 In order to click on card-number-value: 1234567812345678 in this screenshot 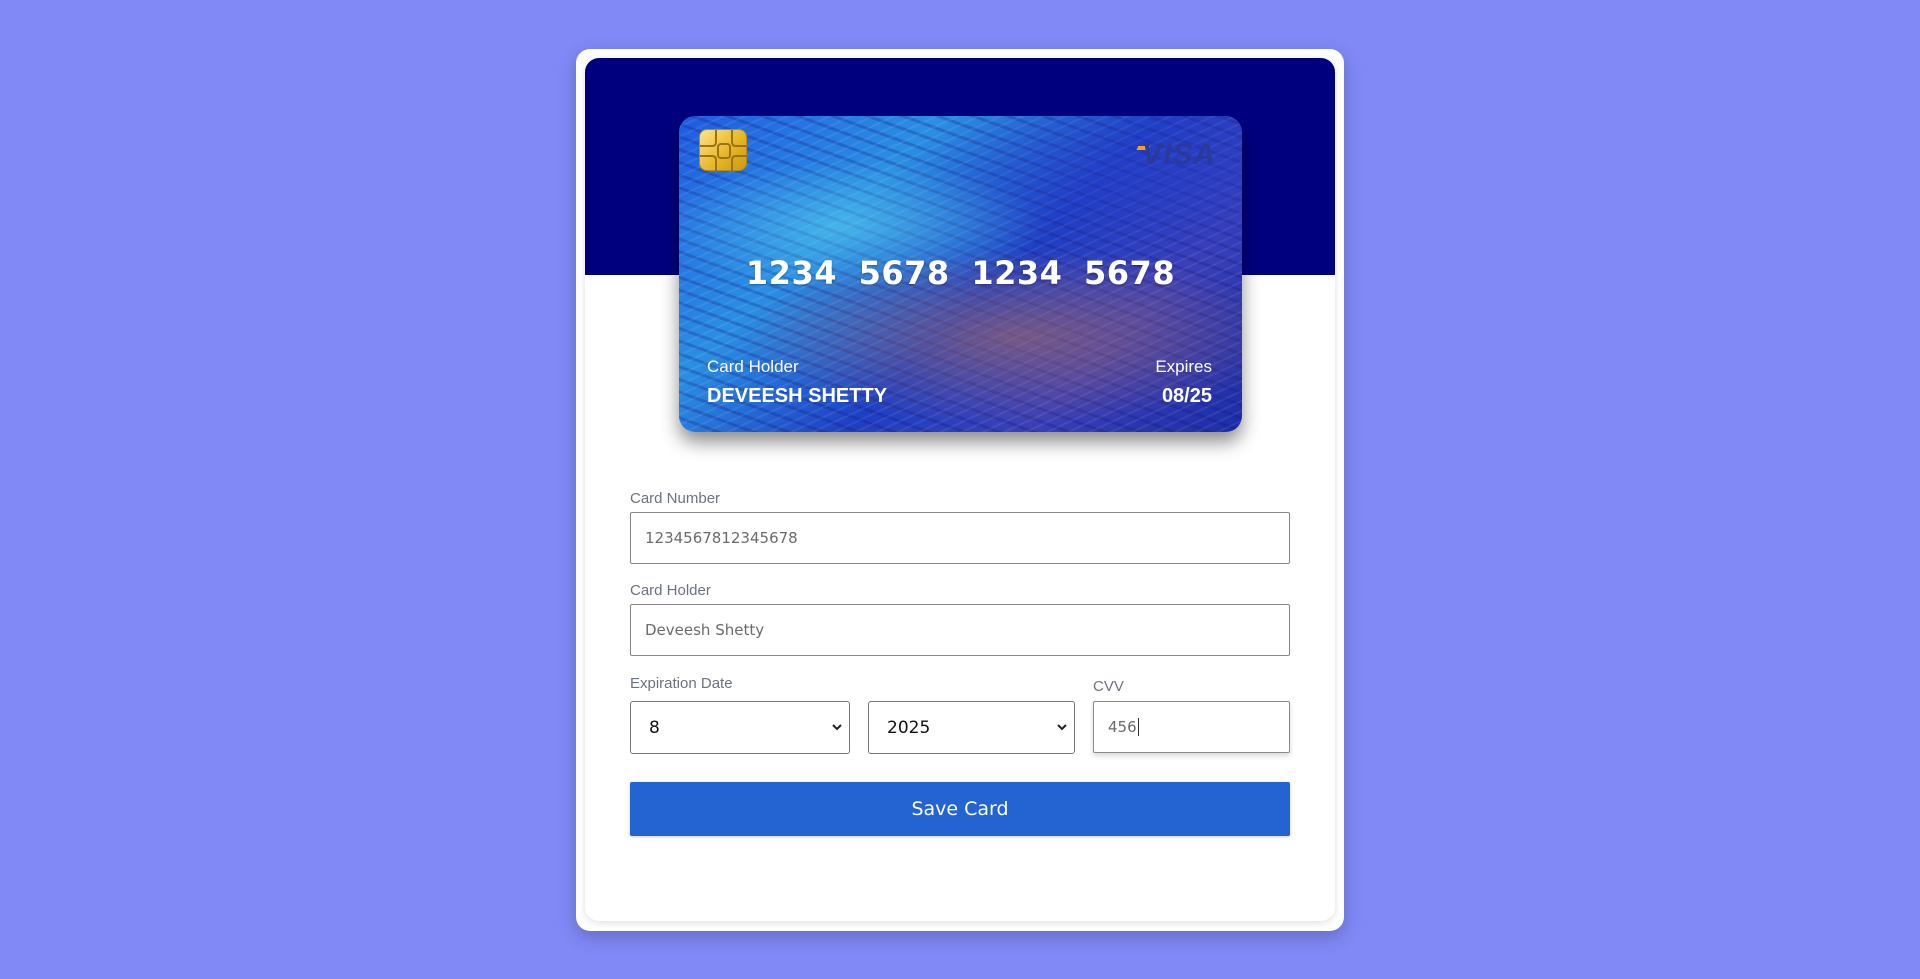, I will do `click(721, 538)`.